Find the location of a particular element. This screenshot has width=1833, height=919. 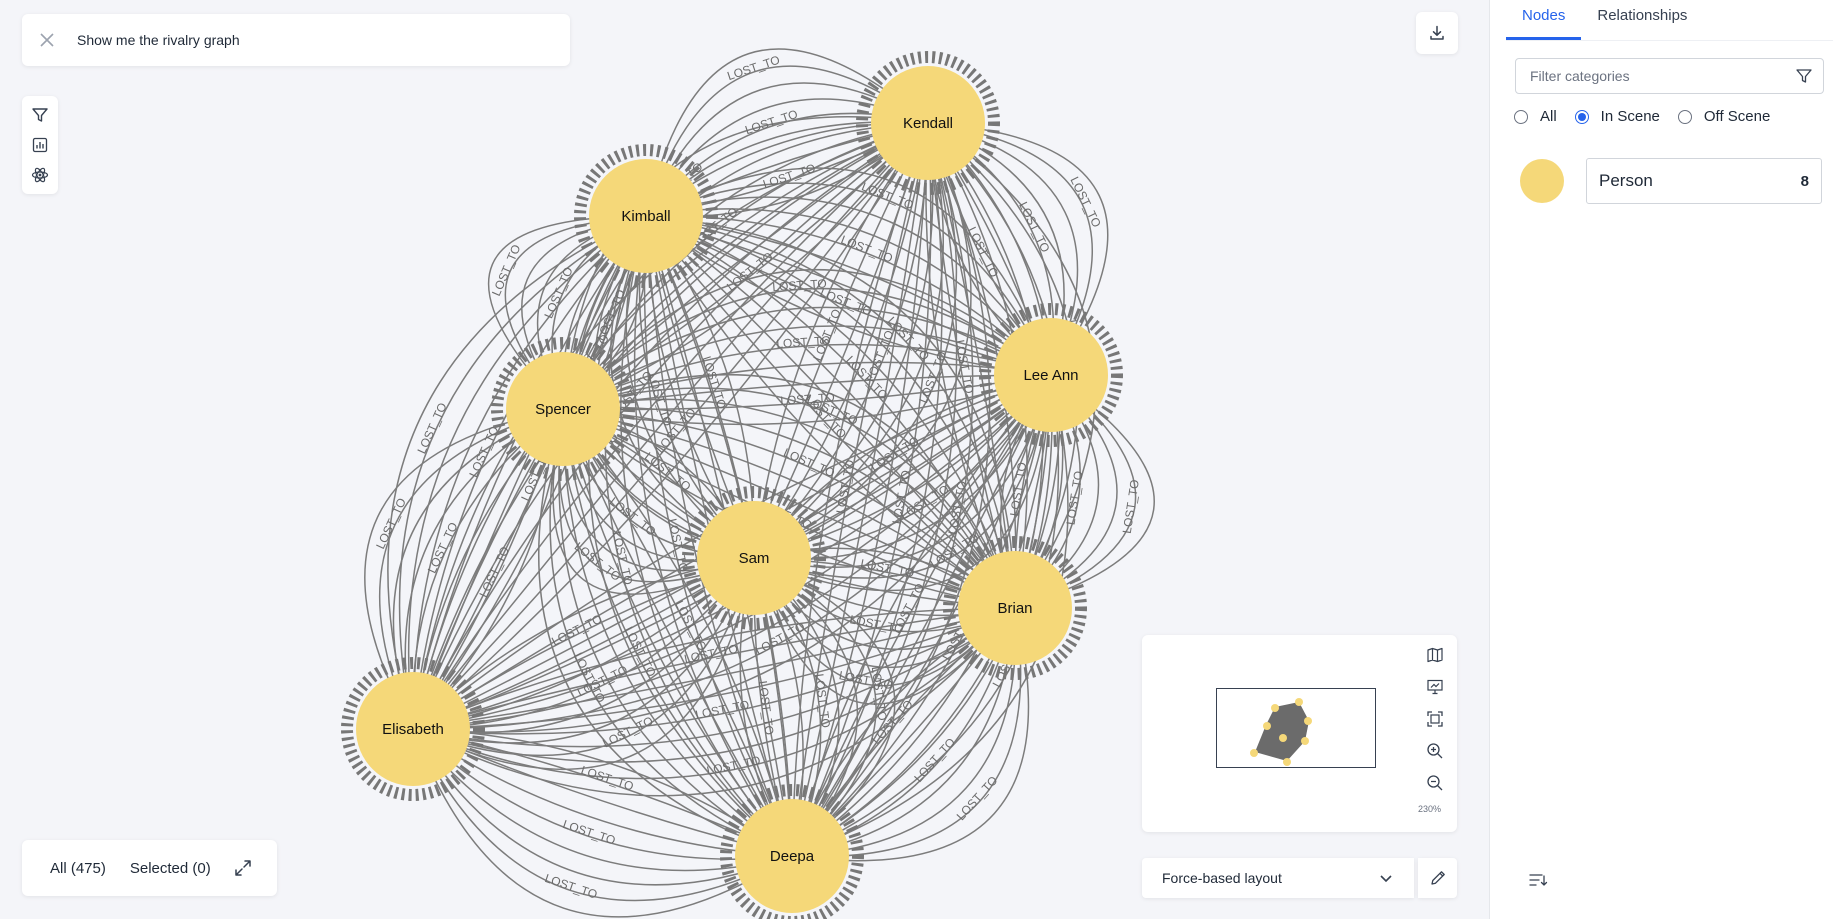

pencil-icon is located at coordinates (1437, 878).